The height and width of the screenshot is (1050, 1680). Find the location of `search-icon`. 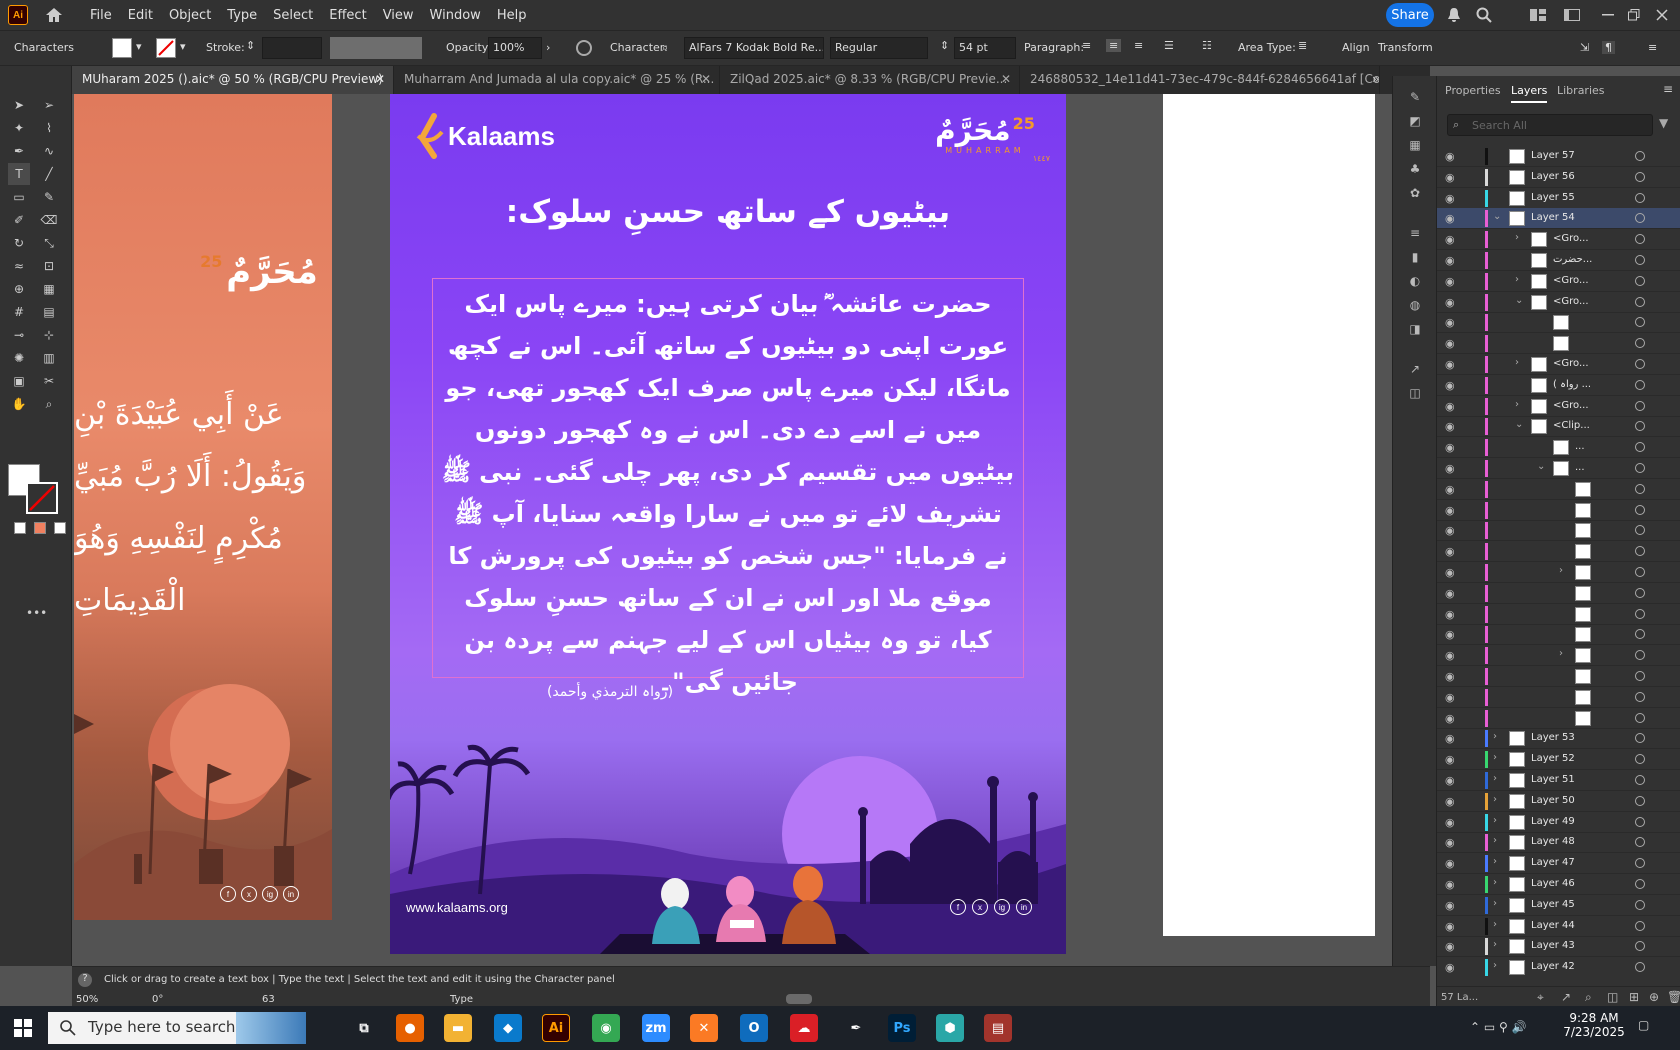

search-icon is located at coordinates (1484, 15).